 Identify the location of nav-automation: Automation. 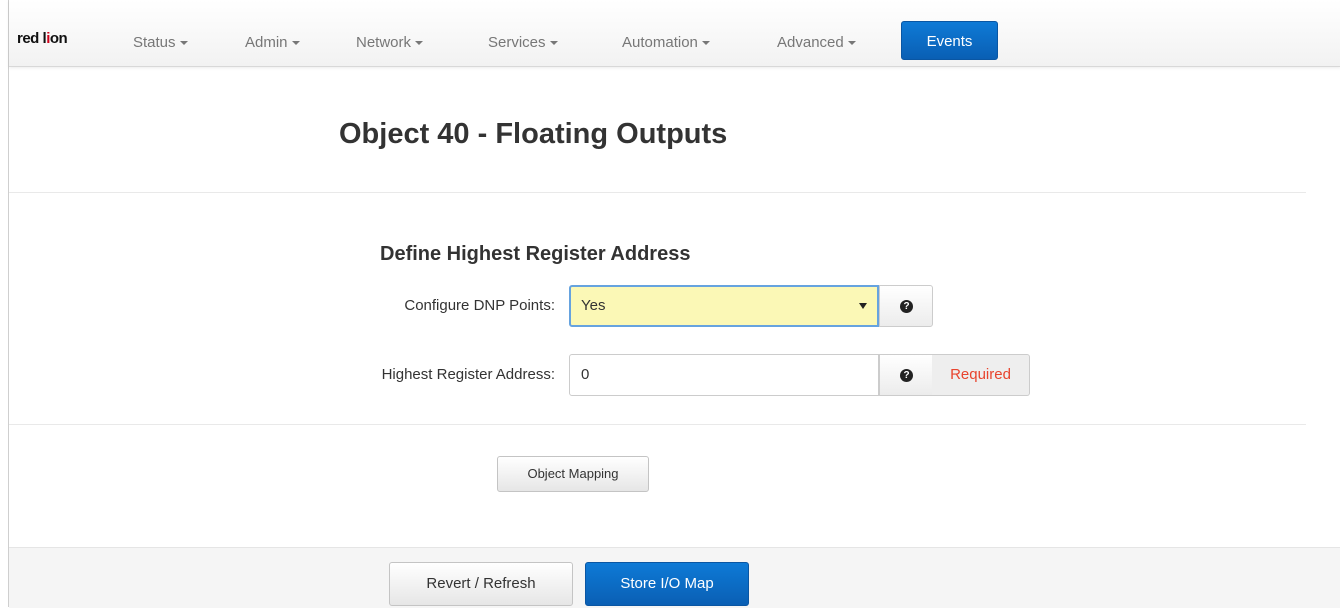
(666, 42).